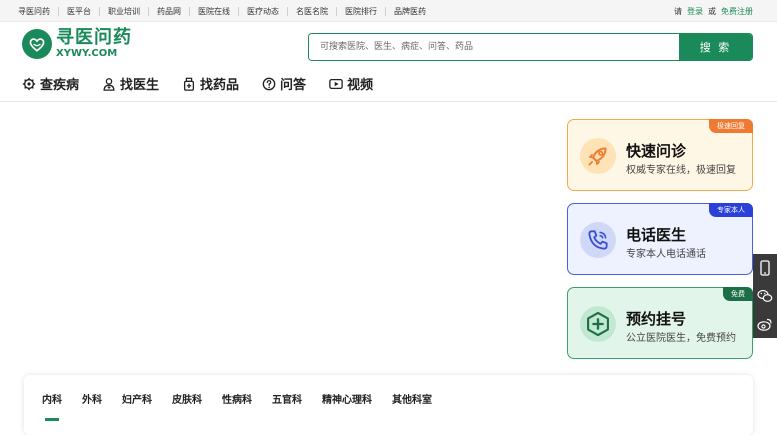  What do you see at coordinates (360, 85) in the screenshot?
I see `nav-label-video: 视频` at bounding box center [360, 85].